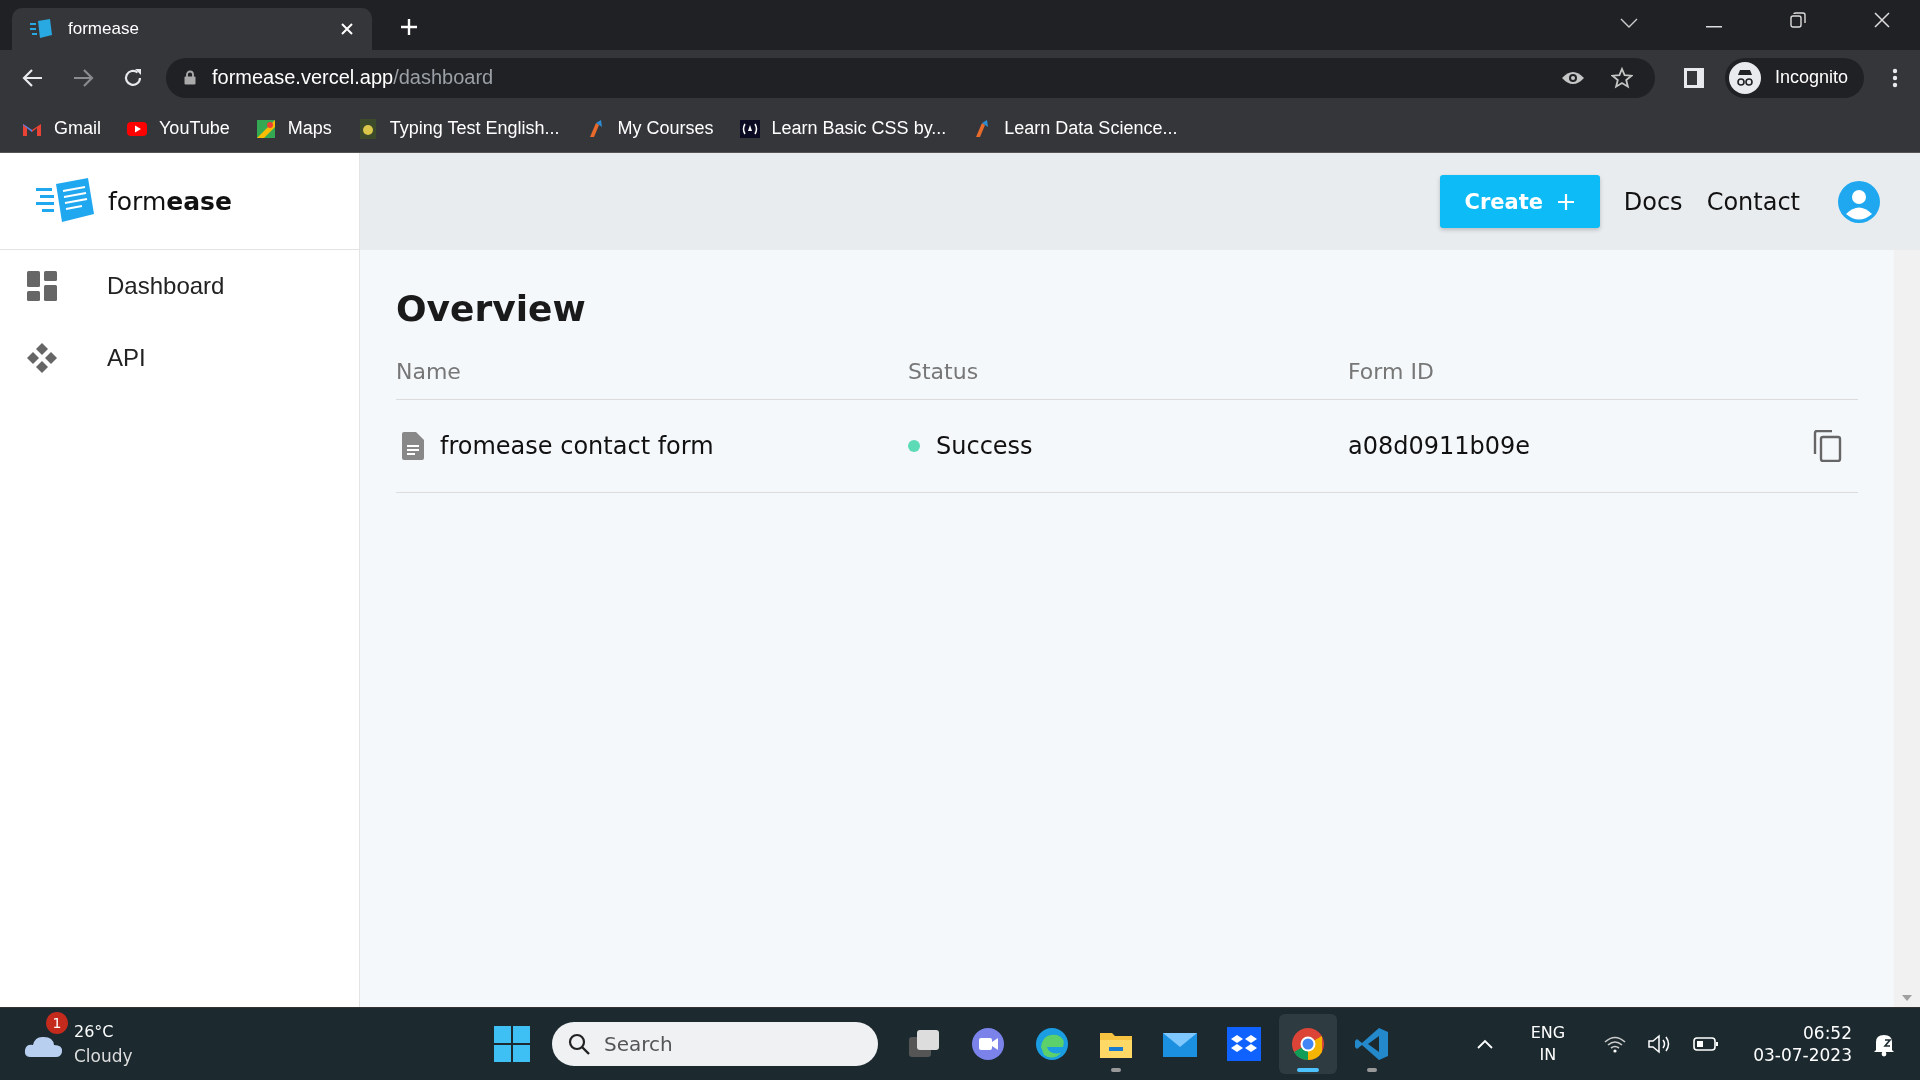 The height and width of the screenshot is (1080, 1920). What do you see at coordinates (57, 1023) in the screenshot?
I see `notification-badge: 1` at bounding box center [57, 1023].